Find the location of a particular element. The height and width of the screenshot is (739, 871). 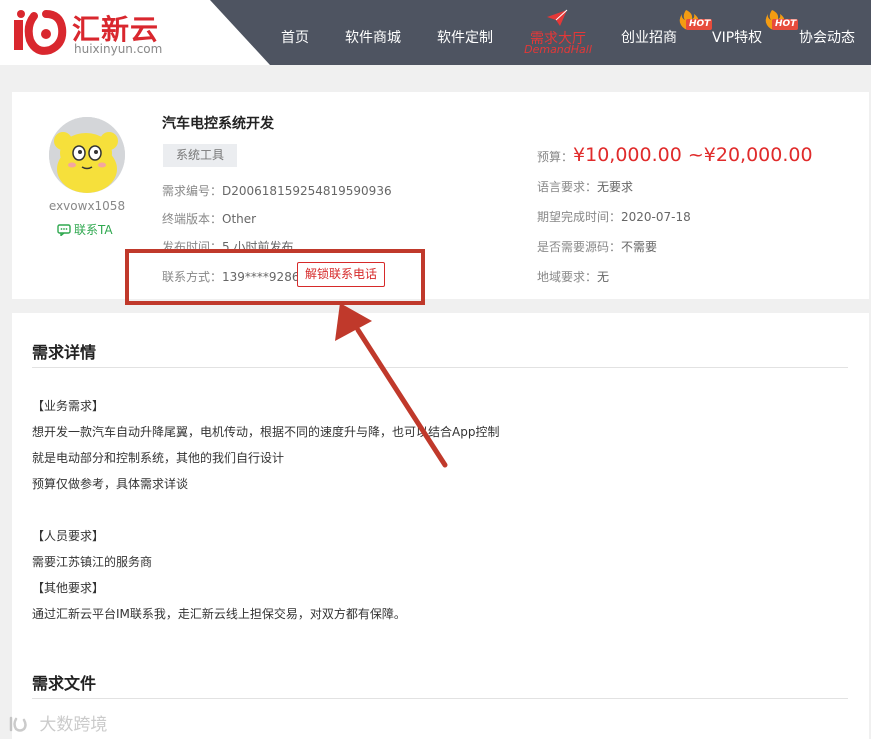

avatar-cartoon-icon is located at coordinates (87, 155).